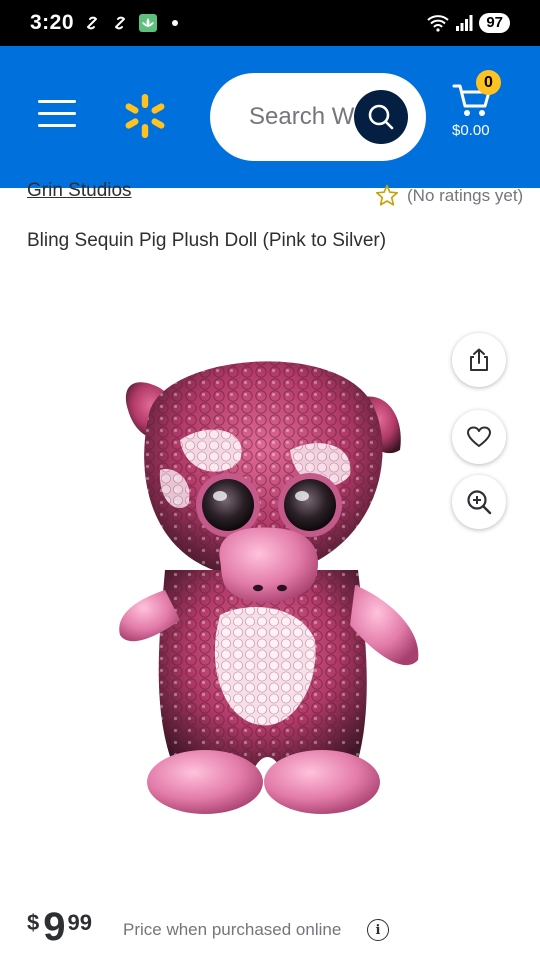 Image resolution: width=540 pixels, height=976 pixels. I want to click on app-notification-icon, so click(148, 23).